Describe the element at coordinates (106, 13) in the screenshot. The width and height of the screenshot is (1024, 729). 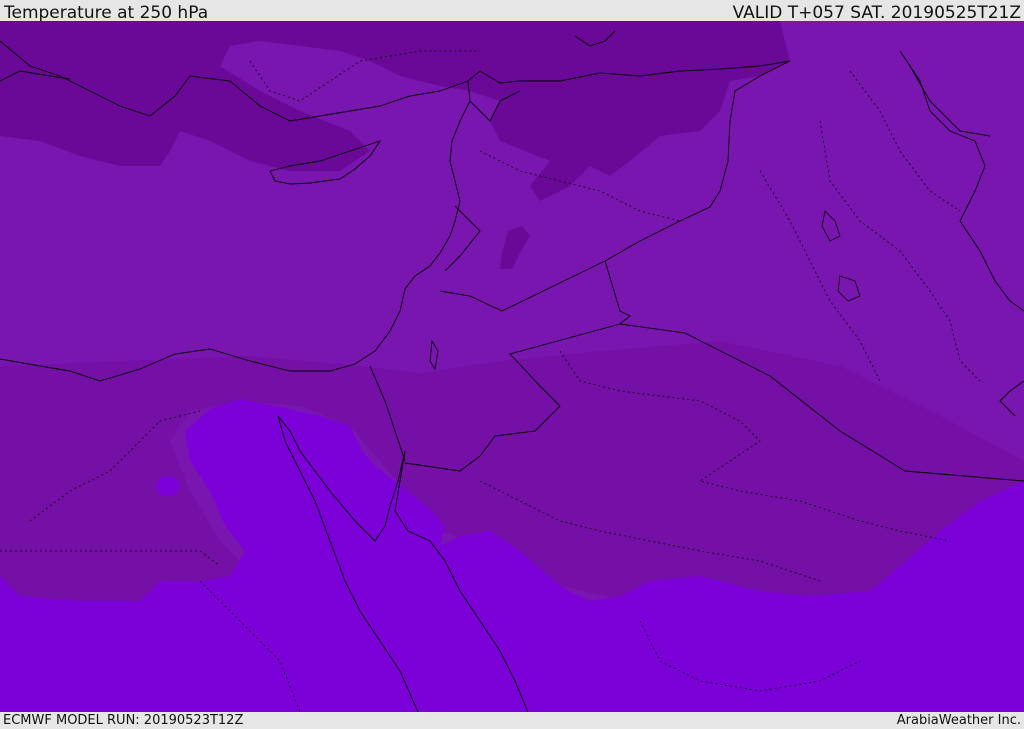
I see `map-title: Temperature at 250 hPa` at that location.